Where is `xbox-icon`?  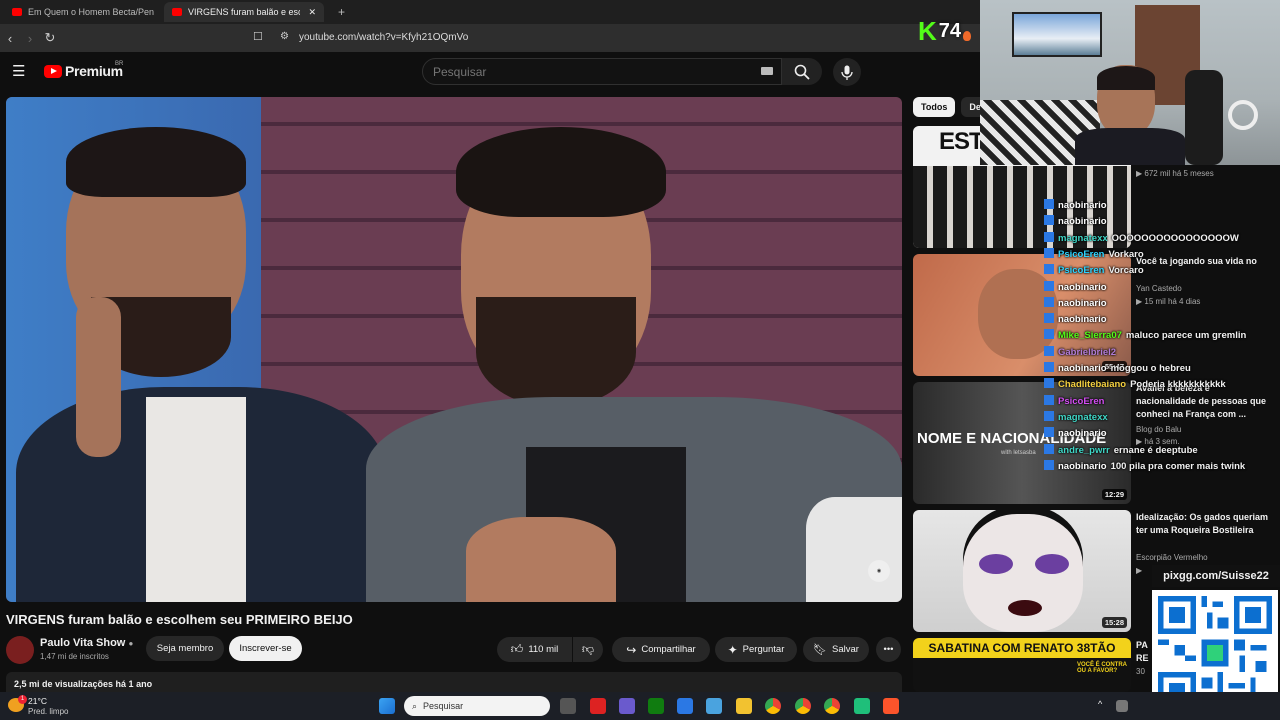 xbox-icon is located at coordinates (656, 706).